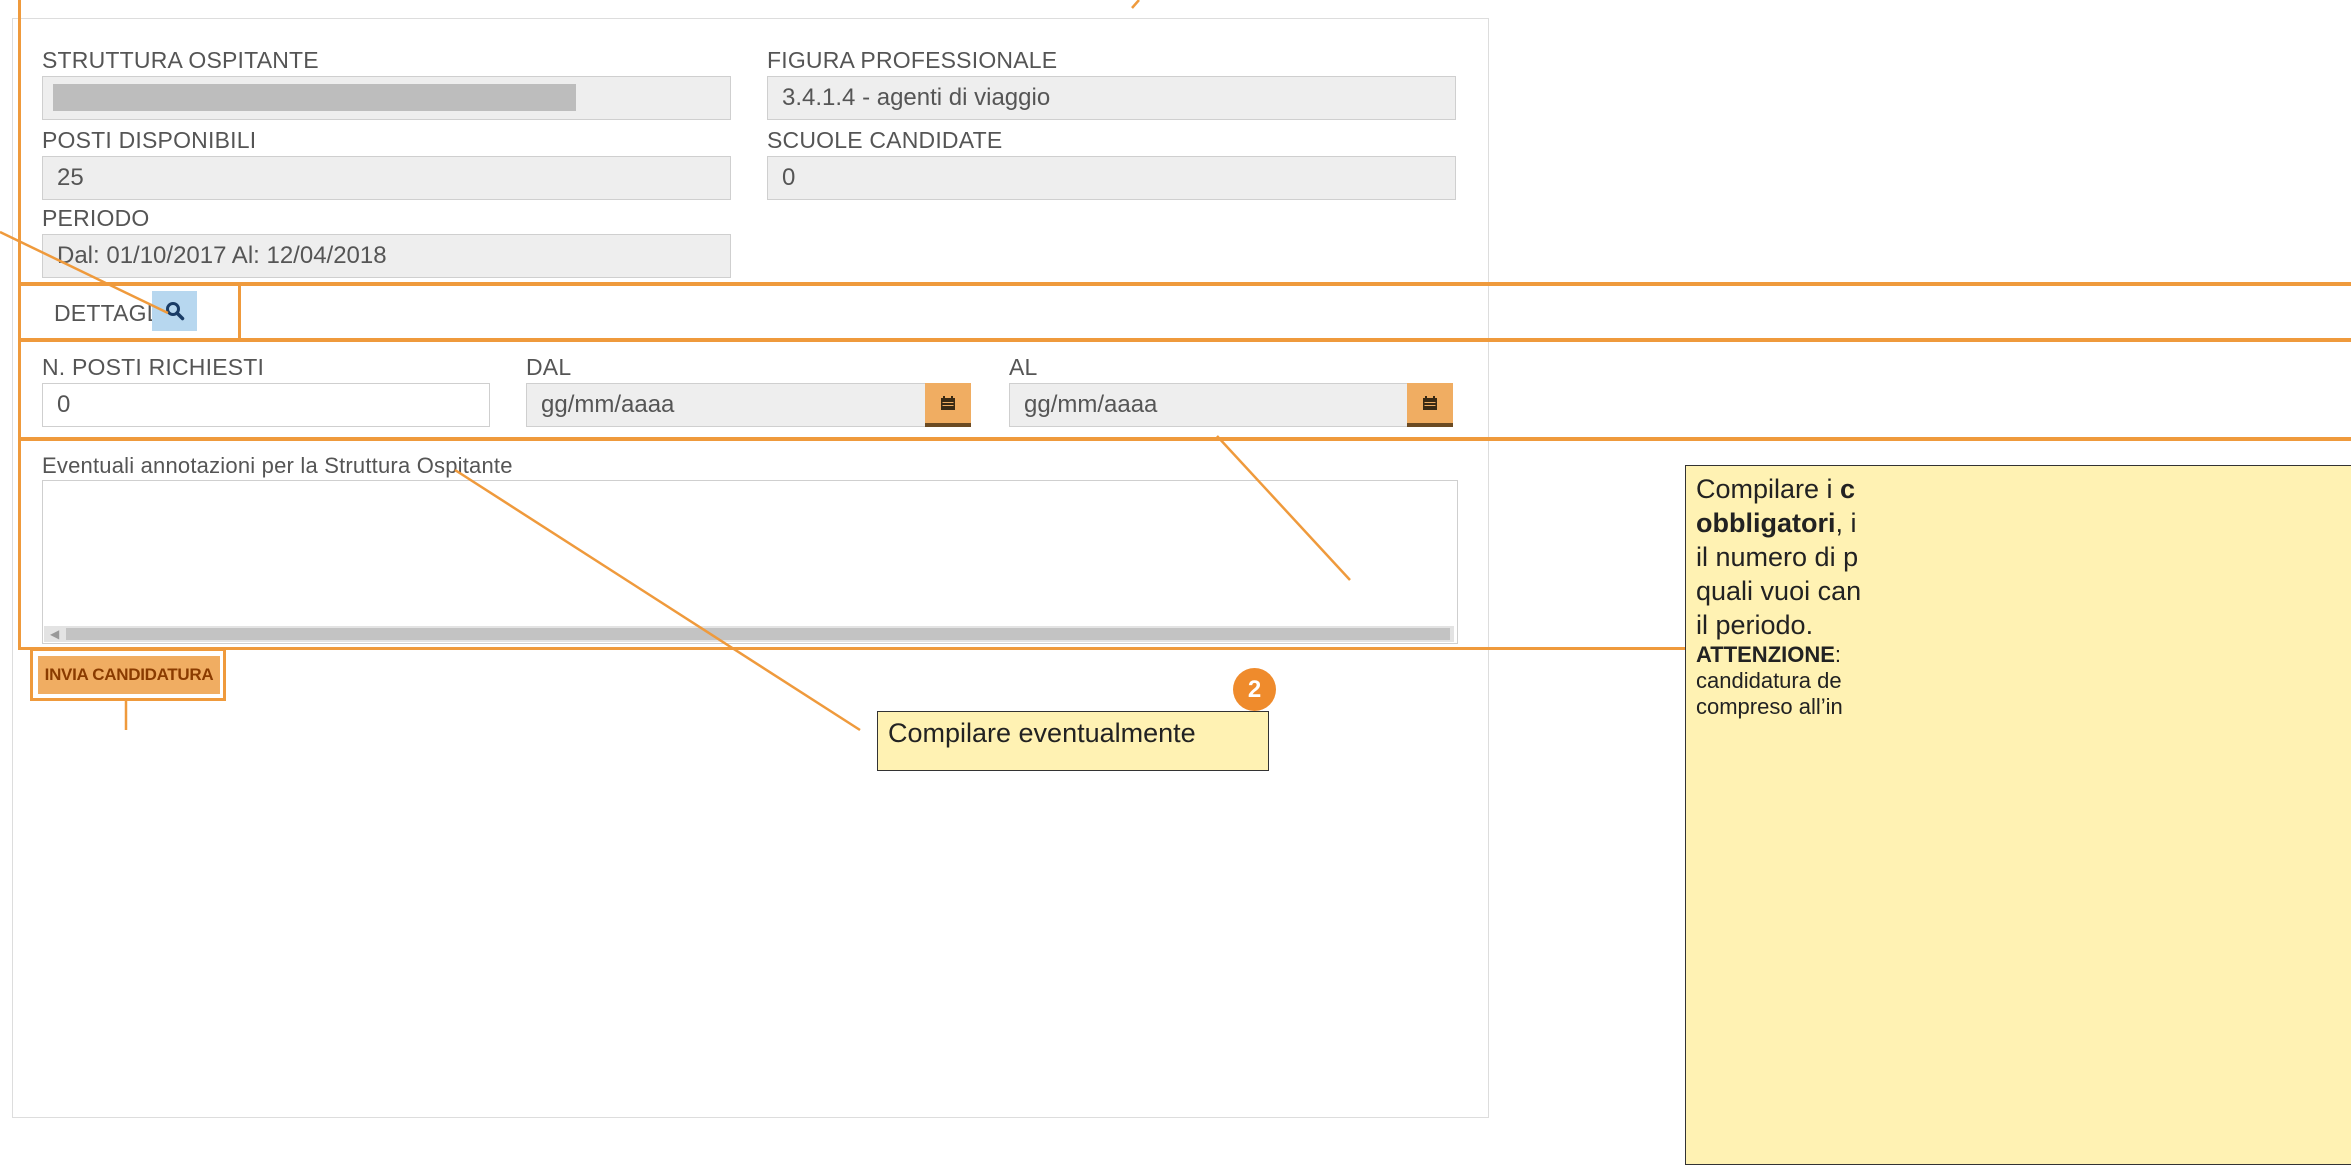  What do you see at coordinates (128, 674) in the screenshot?
I see `highlight-submit` at bounding box center [128, 674].